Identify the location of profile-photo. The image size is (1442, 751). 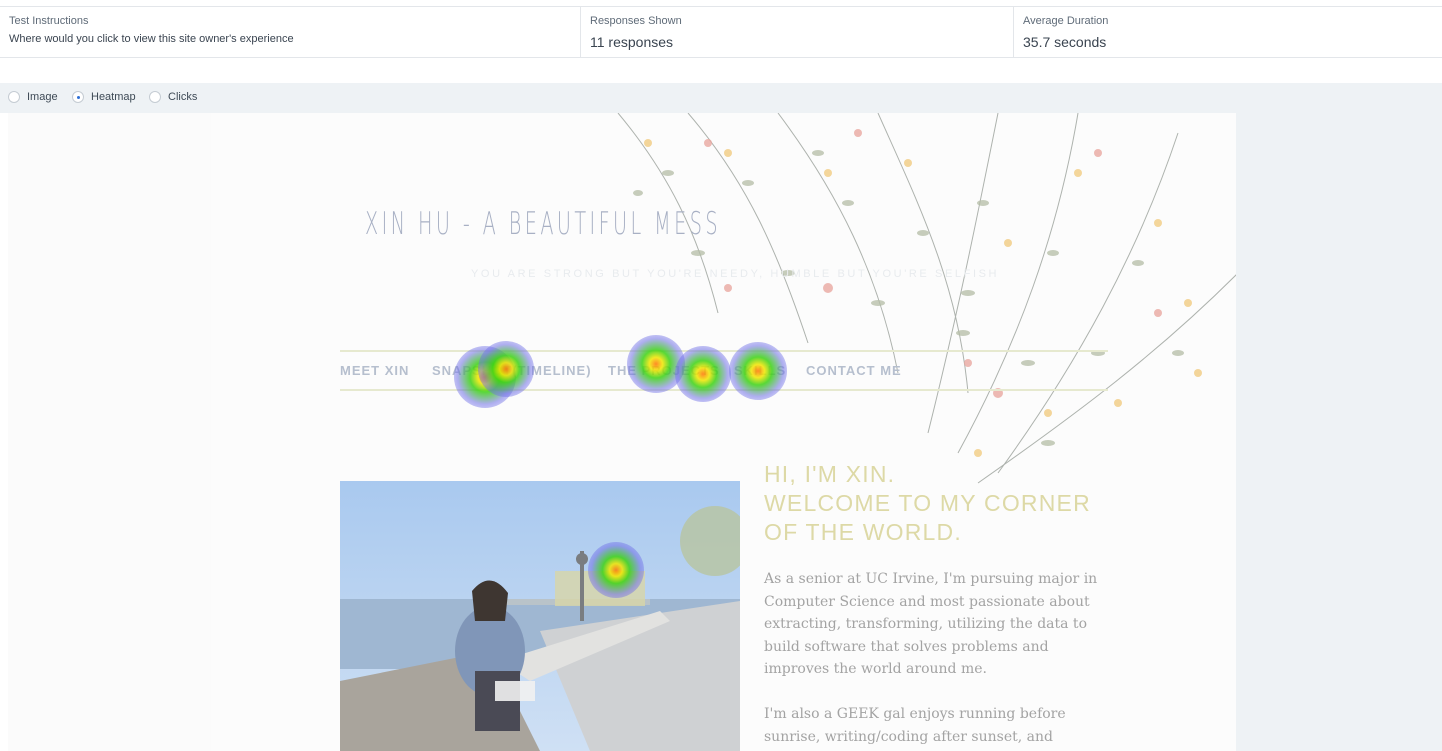
(540, 616).